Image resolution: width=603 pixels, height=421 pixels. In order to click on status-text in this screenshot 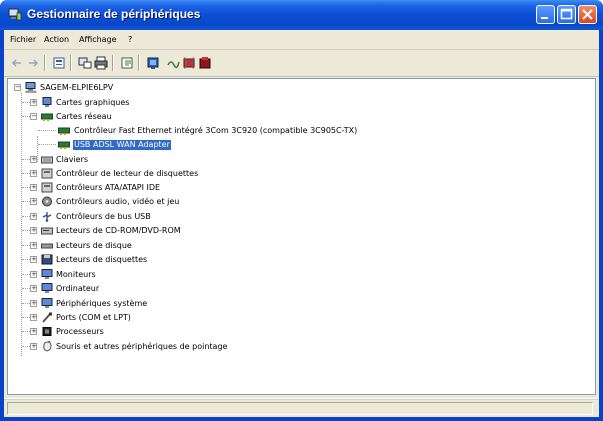, I will do `click(300, 408)`.